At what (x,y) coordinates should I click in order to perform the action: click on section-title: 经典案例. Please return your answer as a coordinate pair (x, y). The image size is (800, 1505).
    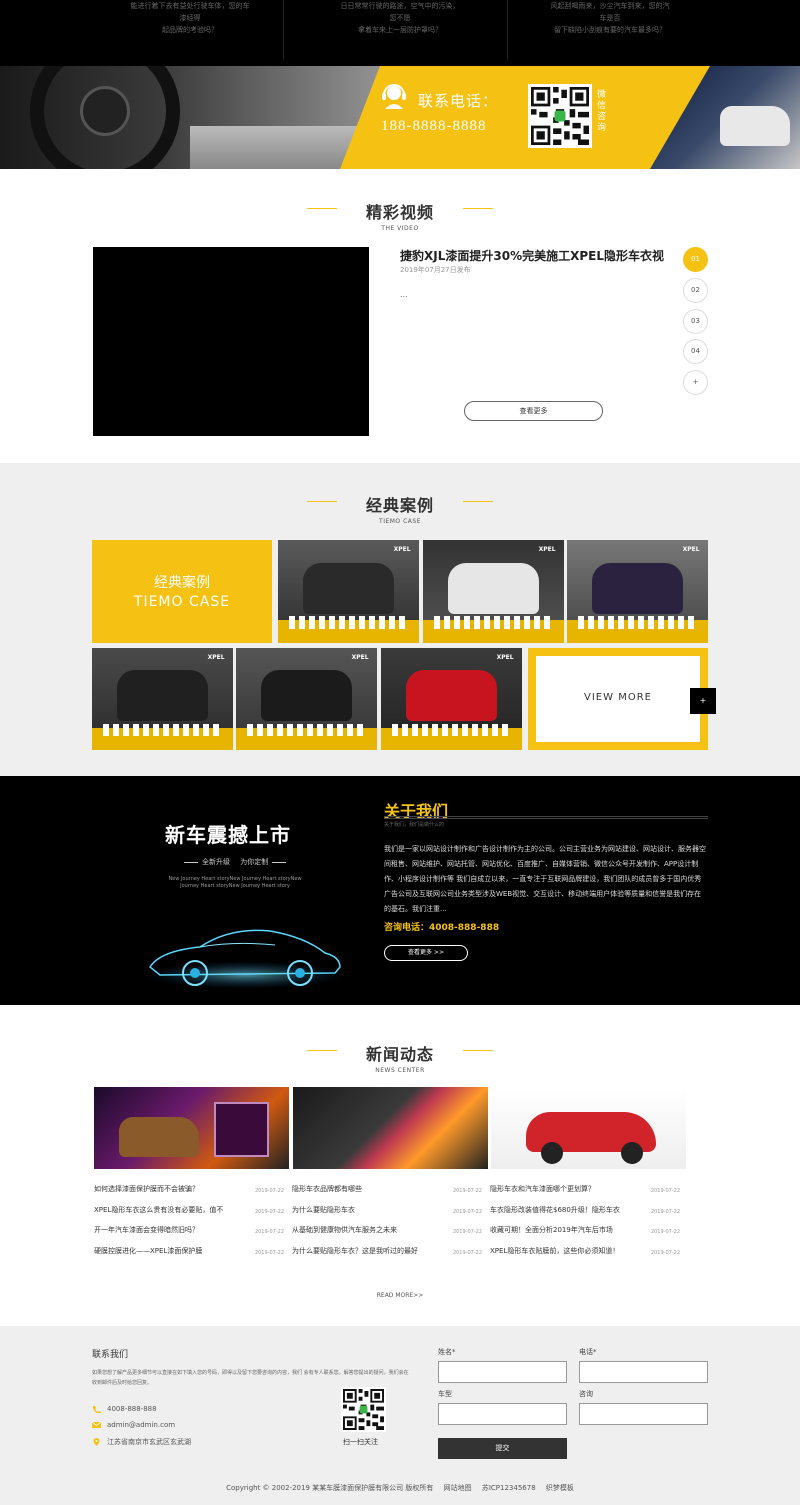
    Looking at the image, I should click on (399, 505).